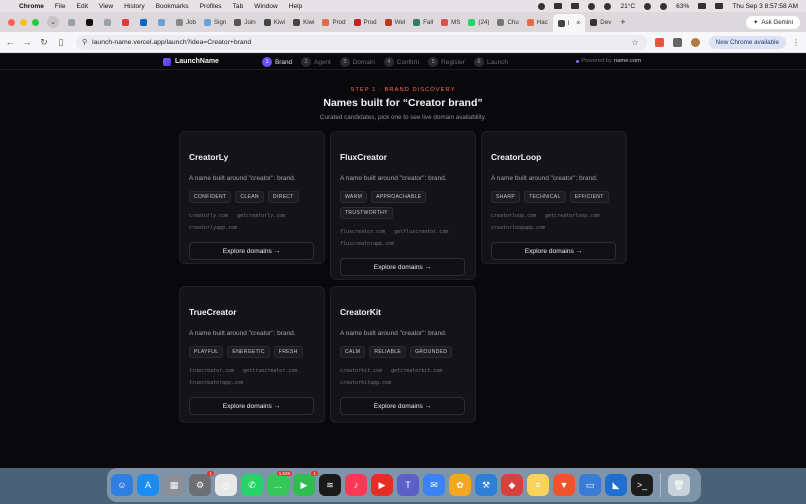  Describe the element at coordinates (382, 485) in the screenshot. I see `youtube-icon: ▶` at that location.